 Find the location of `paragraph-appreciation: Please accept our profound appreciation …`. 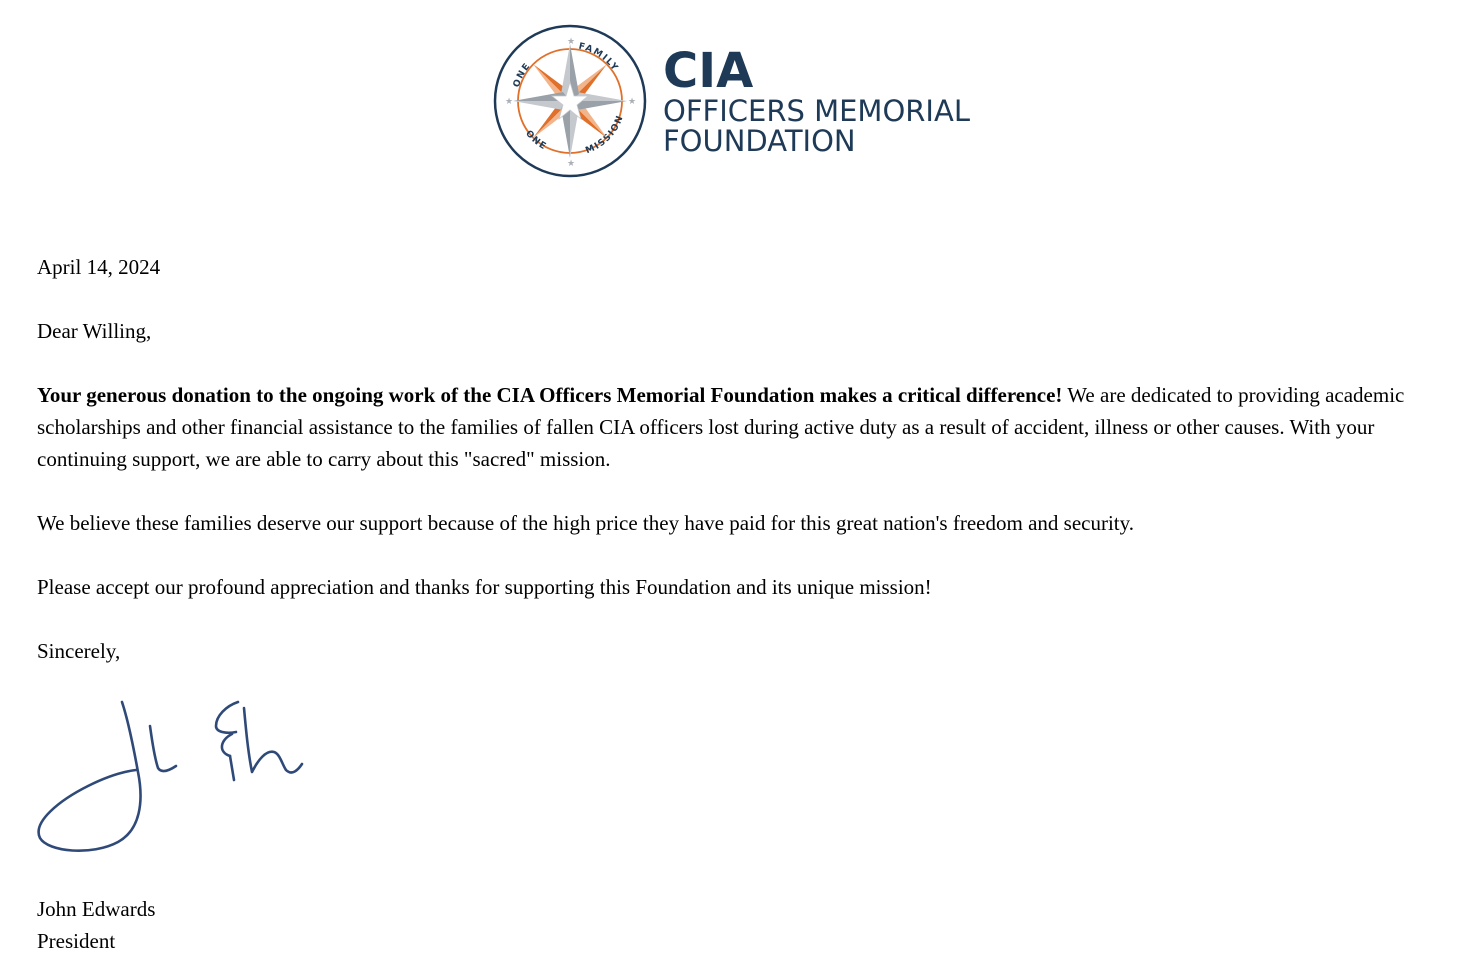

paragraph-appreciation: Please accept our profound appreciation … is located at coordinates (484, 587).